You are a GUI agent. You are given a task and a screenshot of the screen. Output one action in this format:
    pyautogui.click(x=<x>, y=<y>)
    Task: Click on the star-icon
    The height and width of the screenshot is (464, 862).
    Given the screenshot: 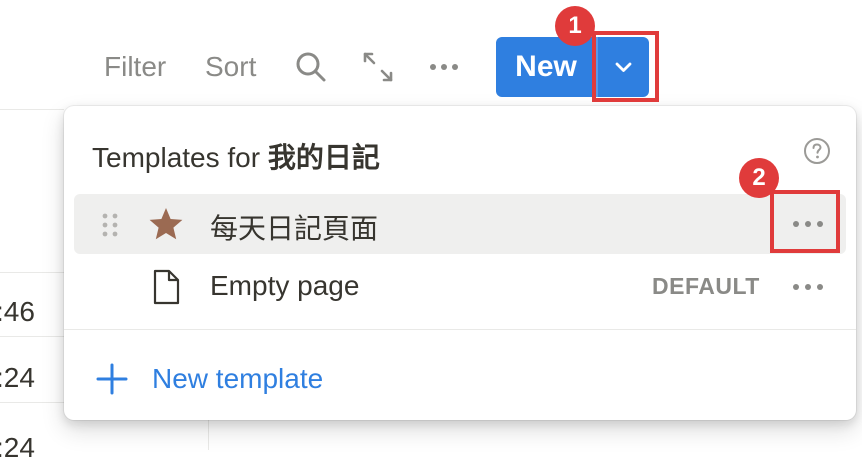 What is the action you would take?
    pyautogui.click(x=166, y=224)
    